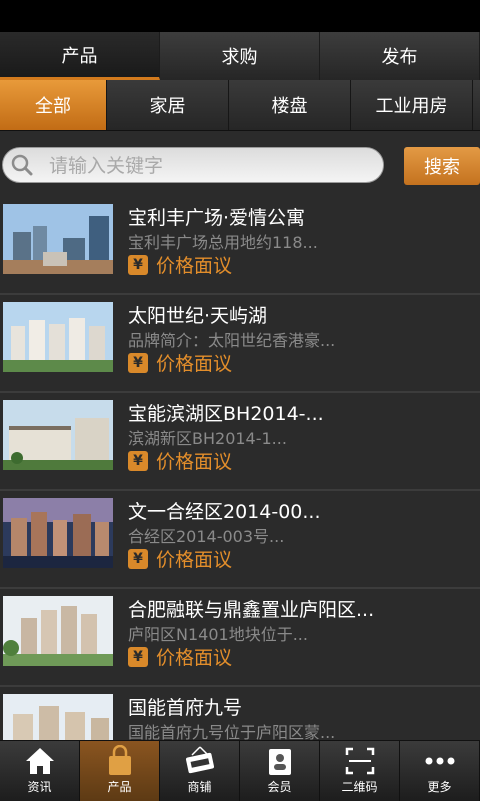 The height and width of the screenshot is (801, 480). I want to click on nav-item-shops: 商铺, so click(200, 771).